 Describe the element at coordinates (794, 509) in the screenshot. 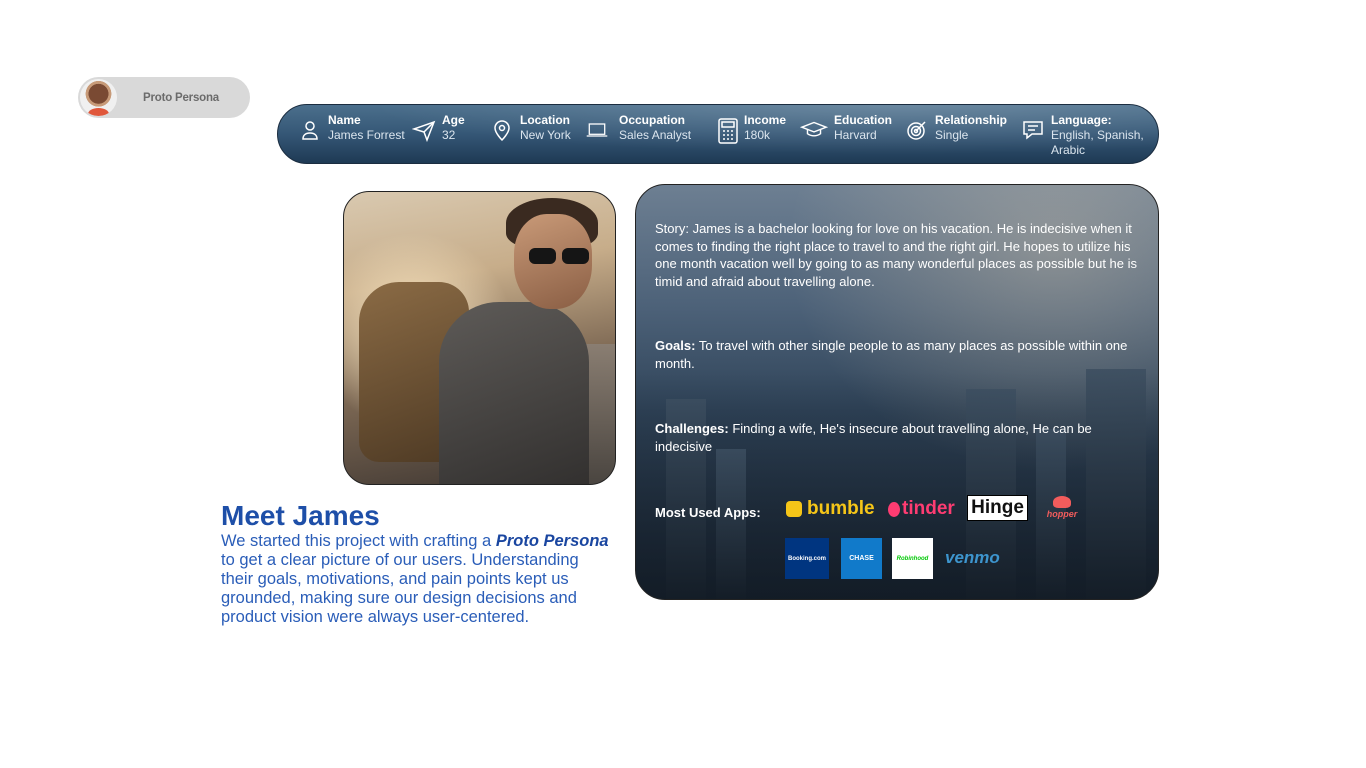

I see `bumble-icon` at that location.